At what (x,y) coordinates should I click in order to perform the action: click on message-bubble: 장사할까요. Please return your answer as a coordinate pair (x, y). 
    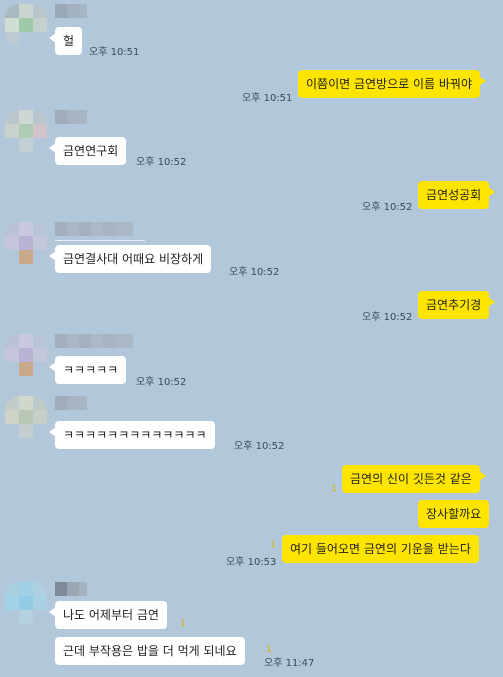
    Looking at the image, I should click on (454, 514).